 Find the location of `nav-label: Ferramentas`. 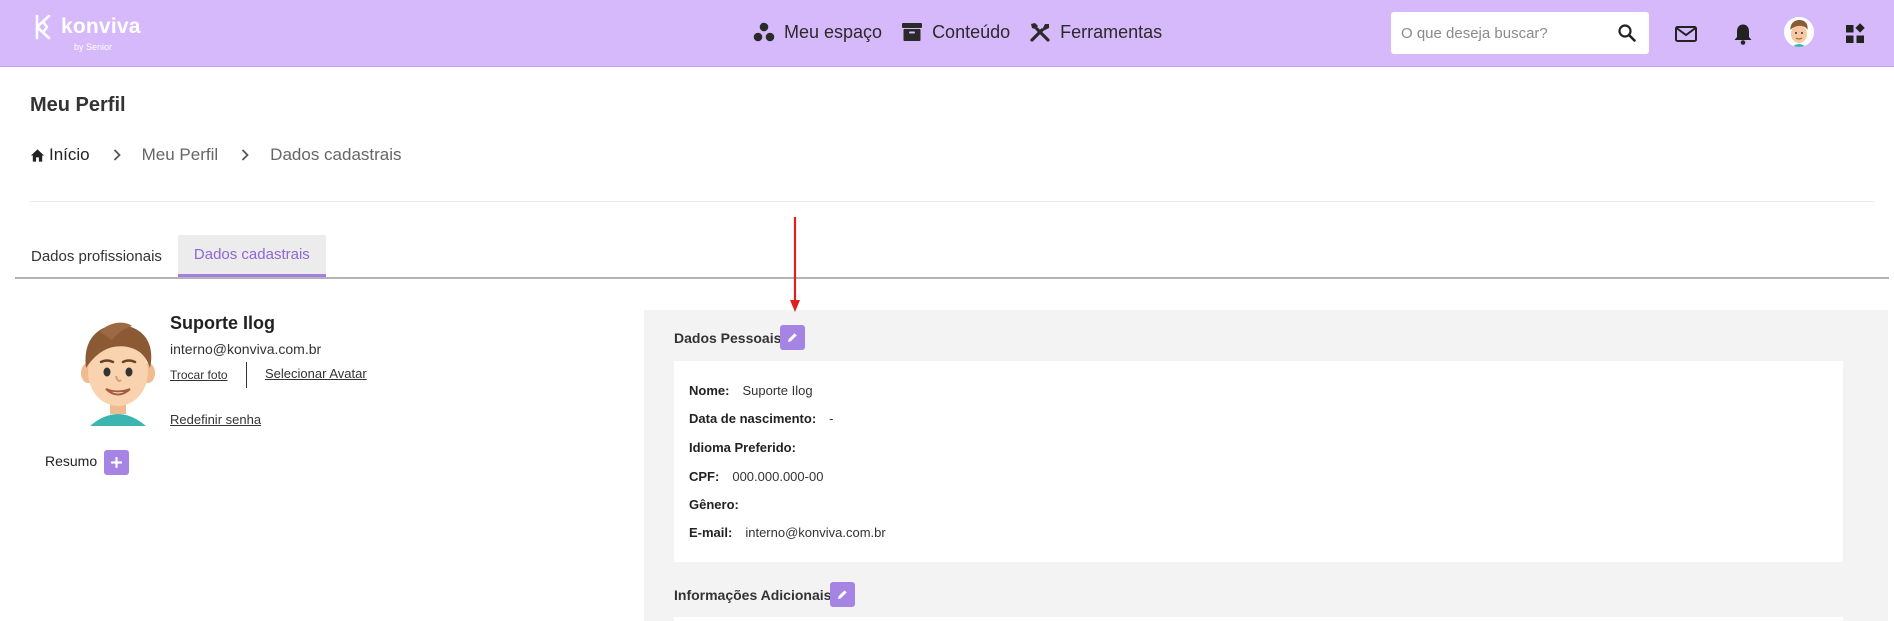

nav-label: Ferramentas is located at coordinates (1111, 31).